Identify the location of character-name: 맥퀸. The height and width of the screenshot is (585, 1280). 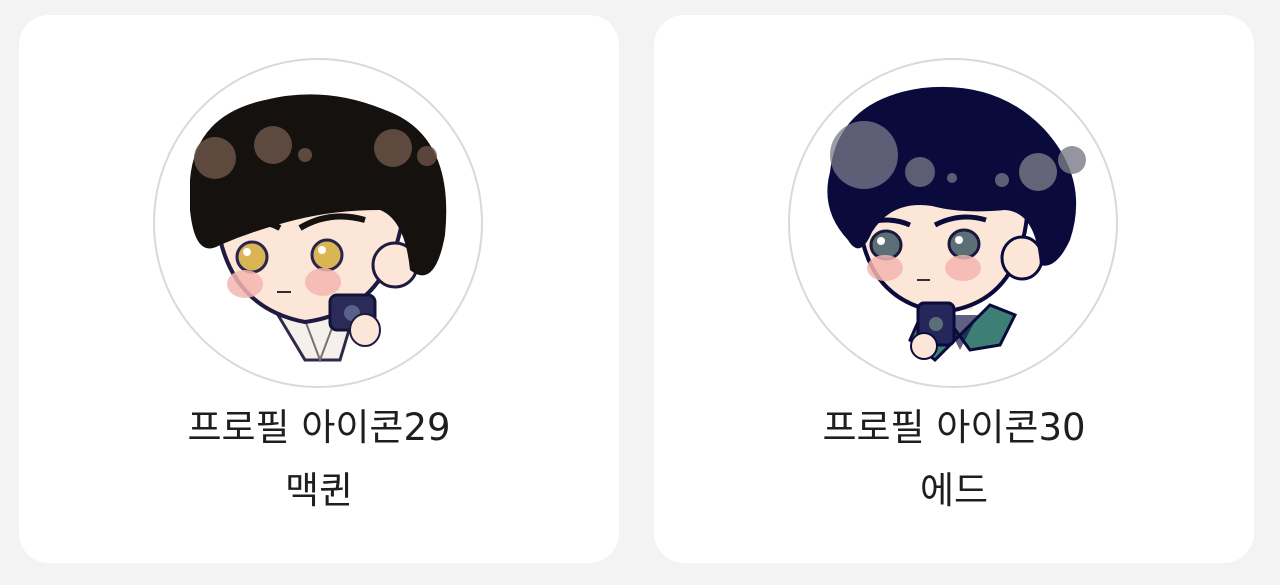
(319, 490).